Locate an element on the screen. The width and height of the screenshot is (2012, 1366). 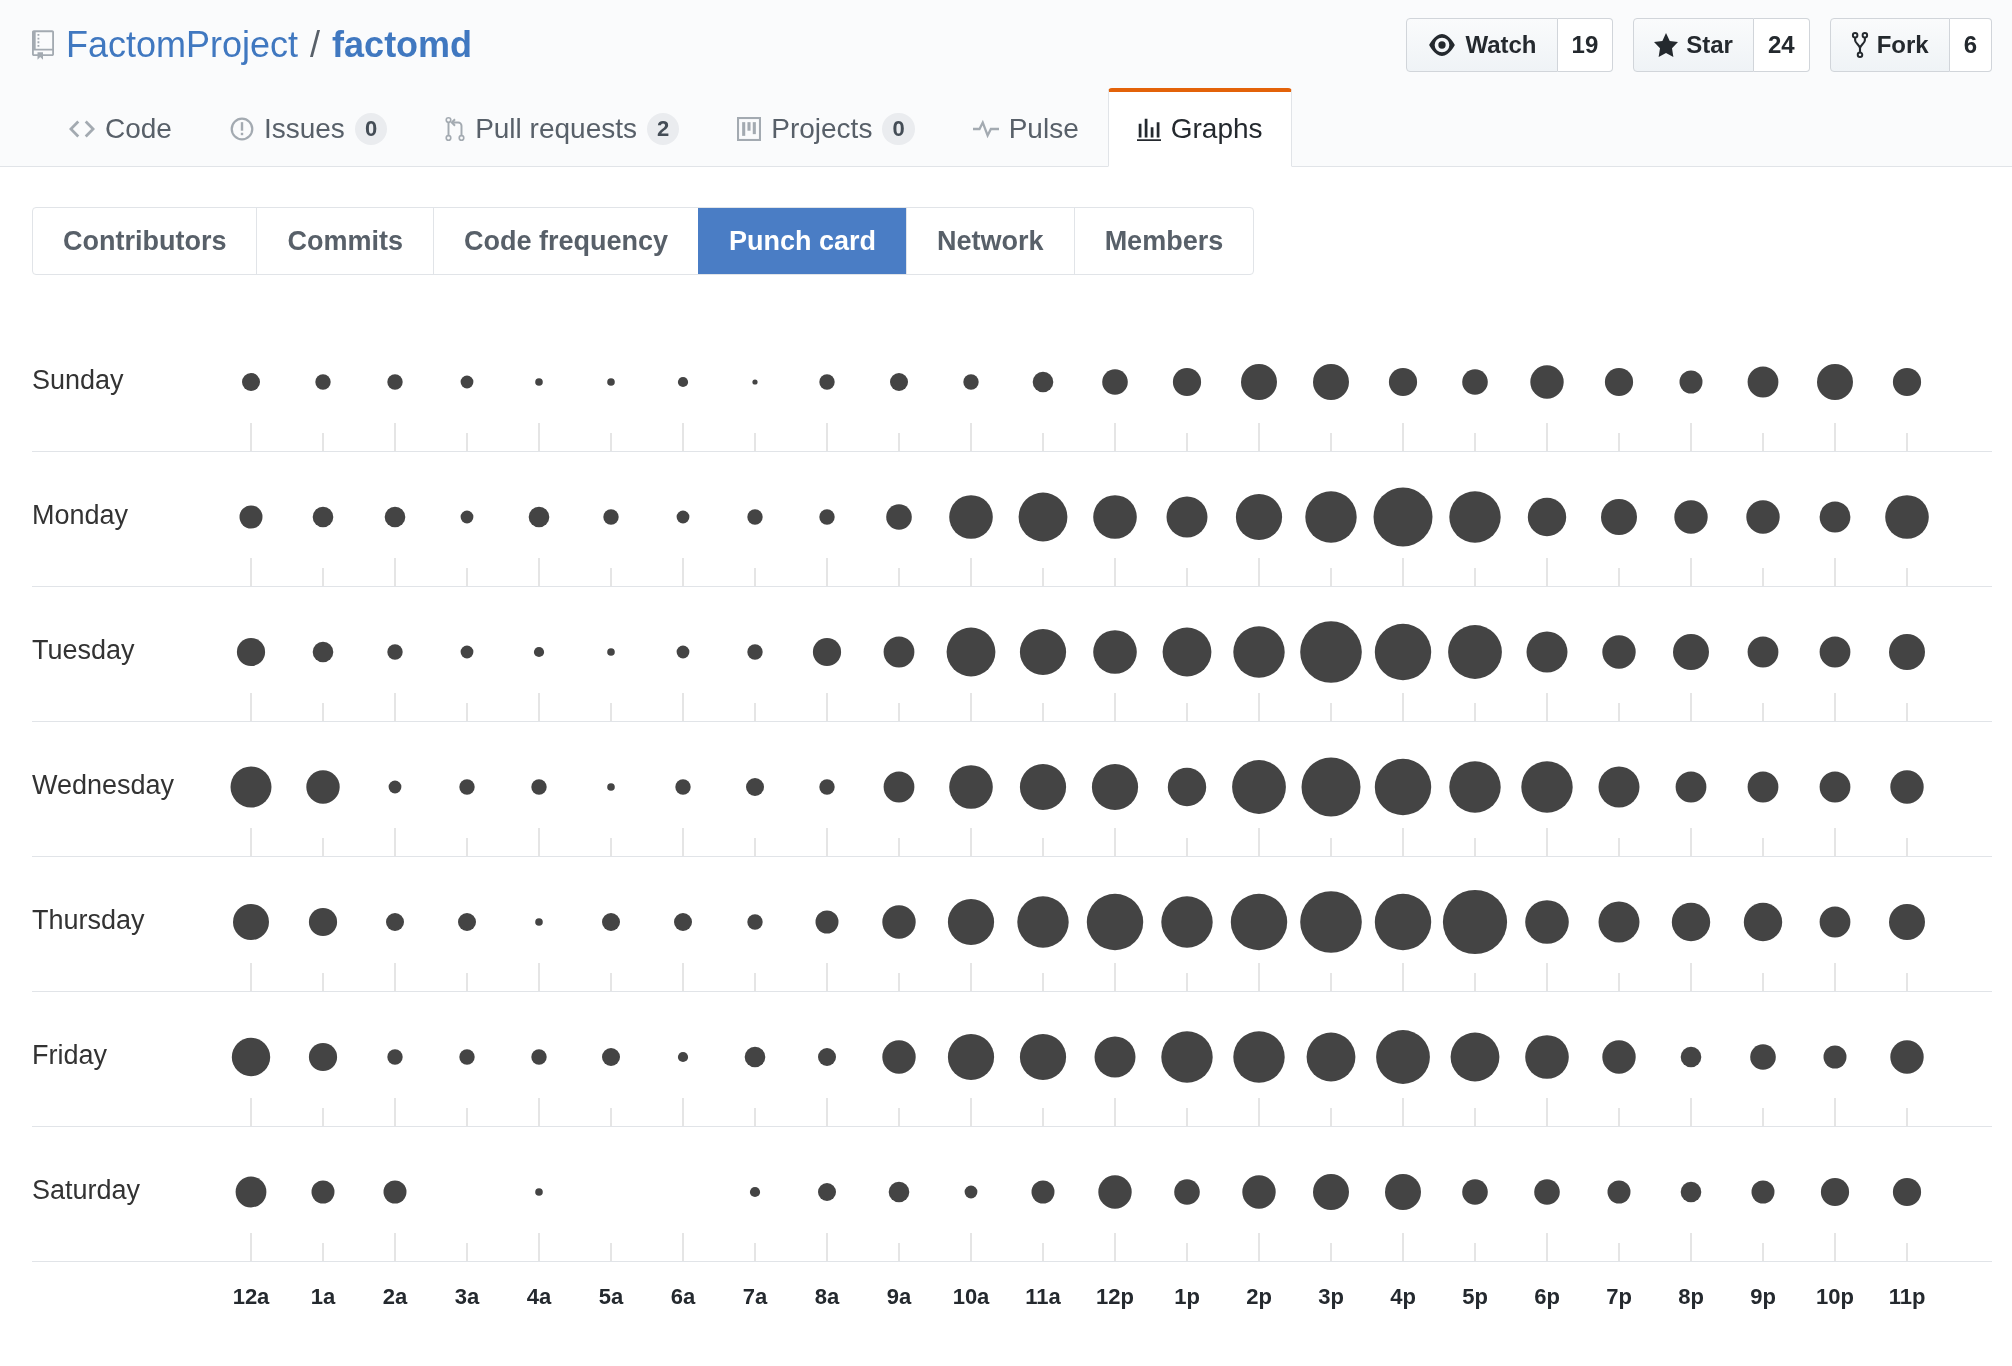
social-count: 6 is located at coordinates (1970, 45).